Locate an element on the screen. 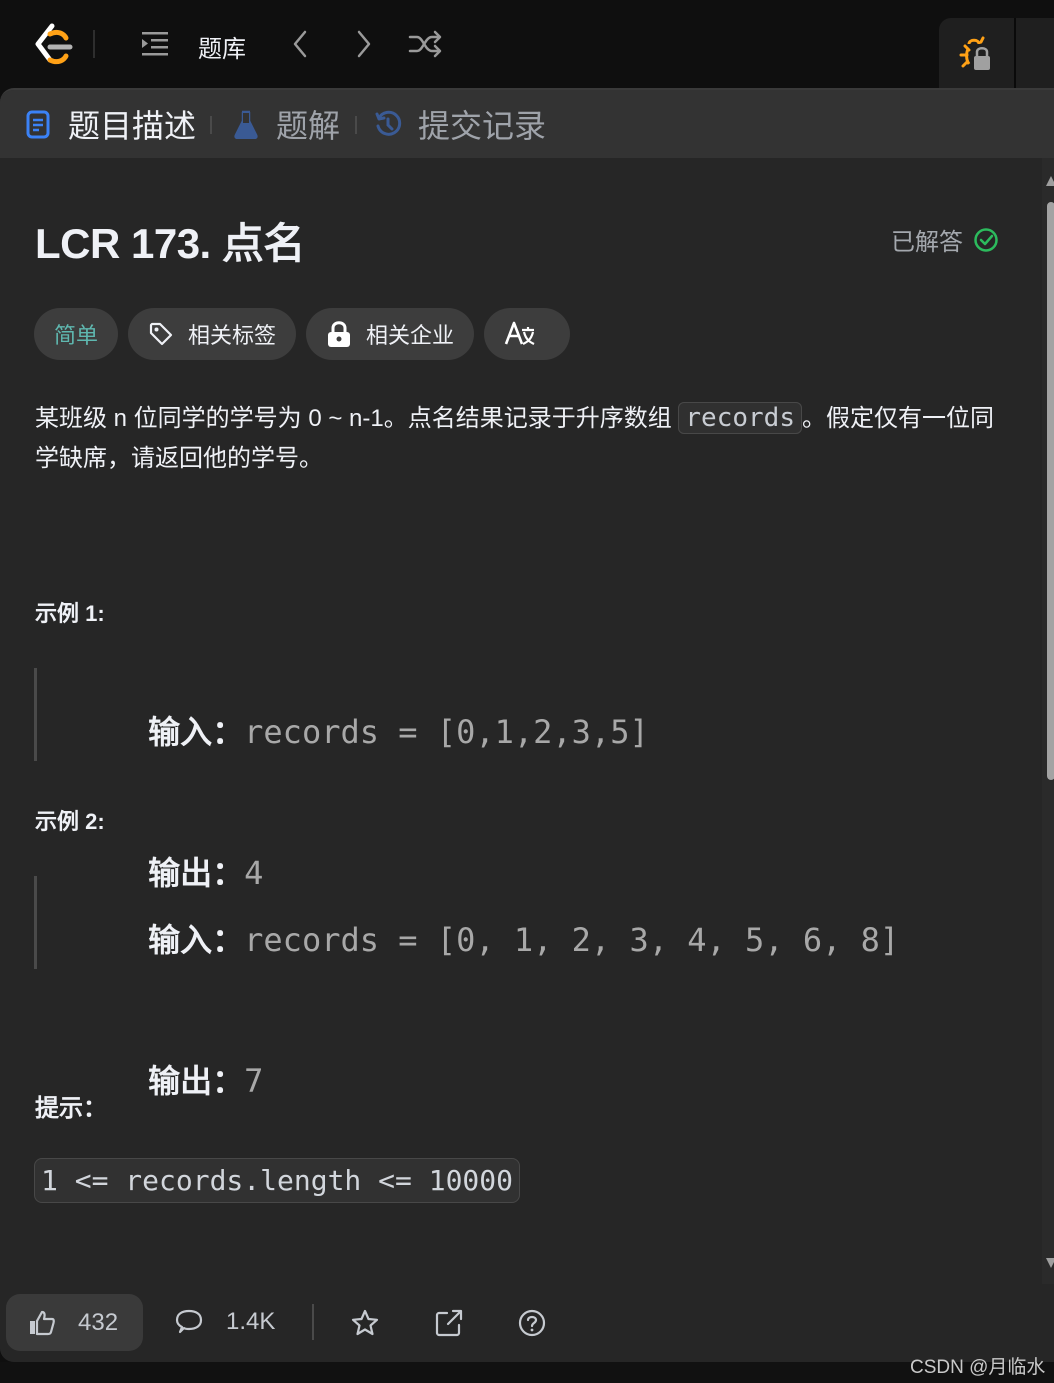  action-bar: 432 1.4K is located at coordinates (527, 1323).